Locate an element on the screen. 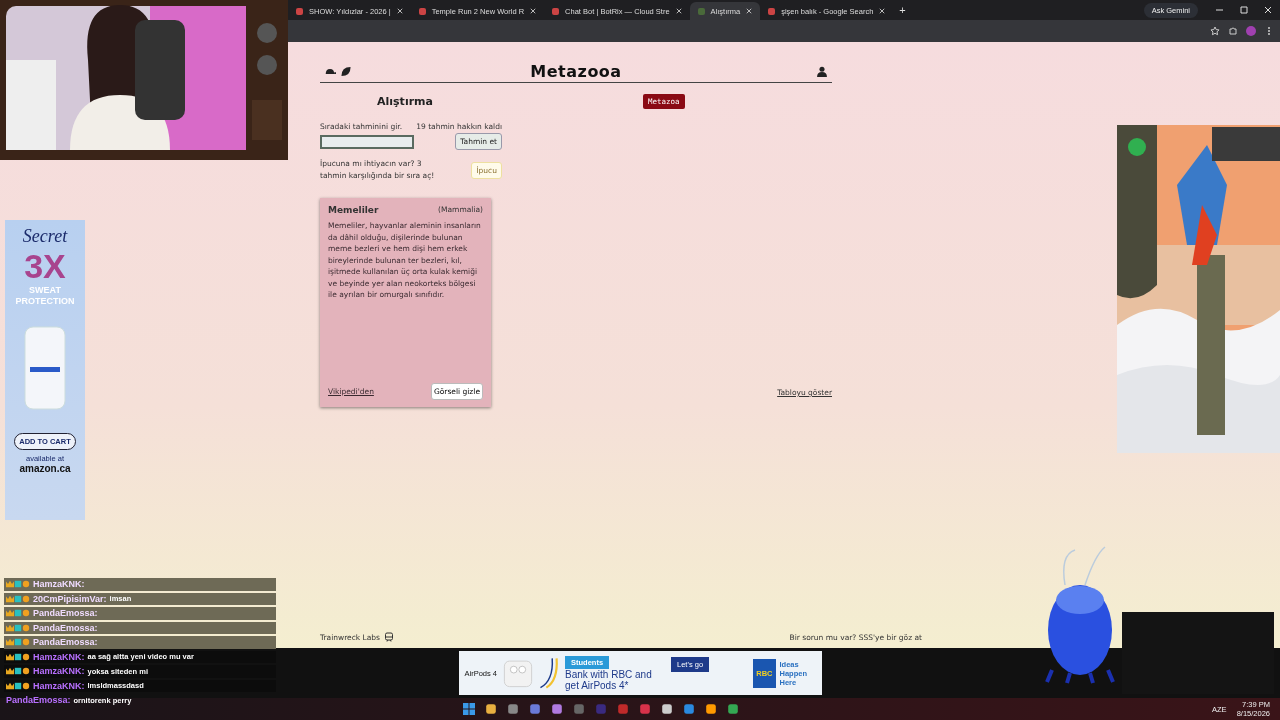  ad-headline: 3X is located at coordinates (45, 266).